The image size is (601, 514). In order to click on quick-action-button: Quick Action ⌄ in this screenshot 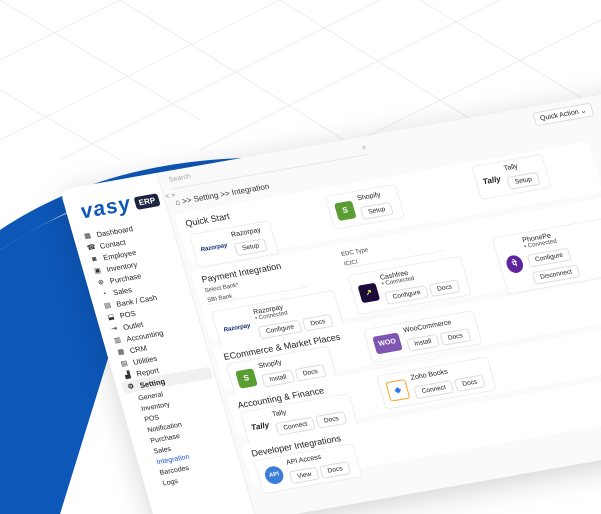, I will do `click(563, 114)`.